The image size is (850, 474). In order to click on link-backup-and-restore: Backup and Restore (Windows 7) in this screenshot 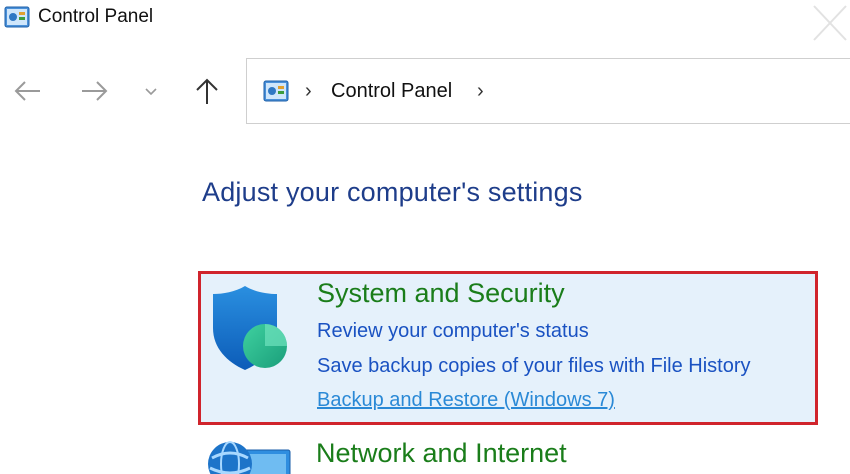, I will do `click(466, 400)`.